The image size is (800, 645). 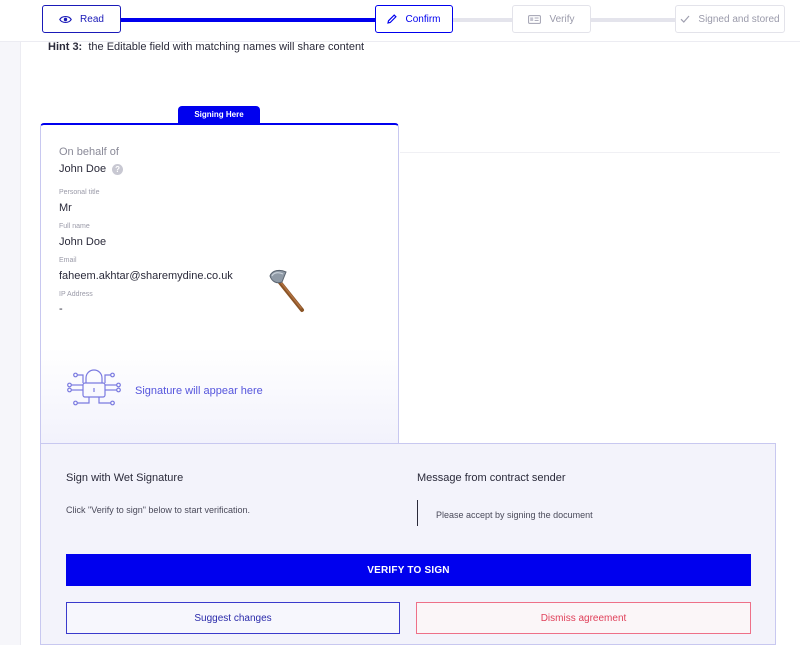 I want to click on help-icon: ?, so click(x=118, y=169).